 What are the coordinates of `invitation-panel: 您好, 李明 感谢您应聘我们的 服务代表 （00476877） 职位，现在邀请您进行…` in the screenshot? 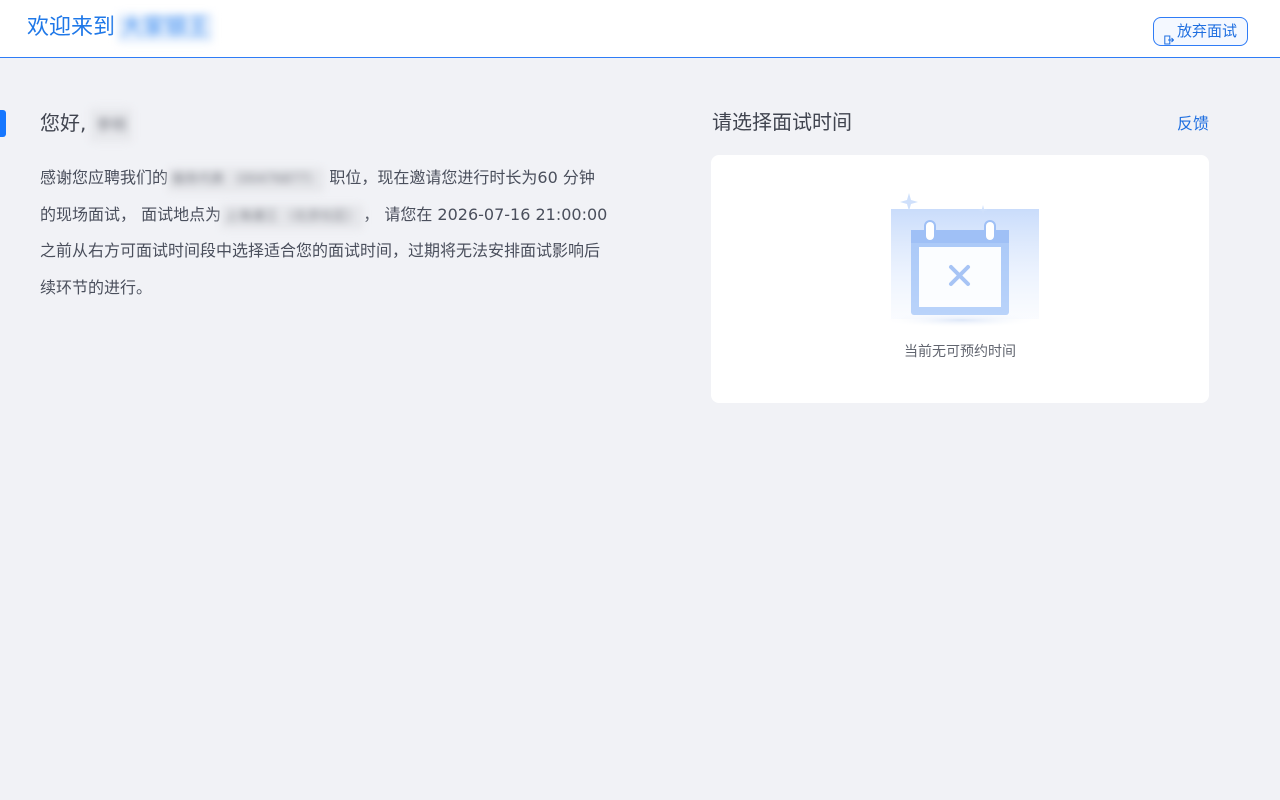 It's located at (325, 206).